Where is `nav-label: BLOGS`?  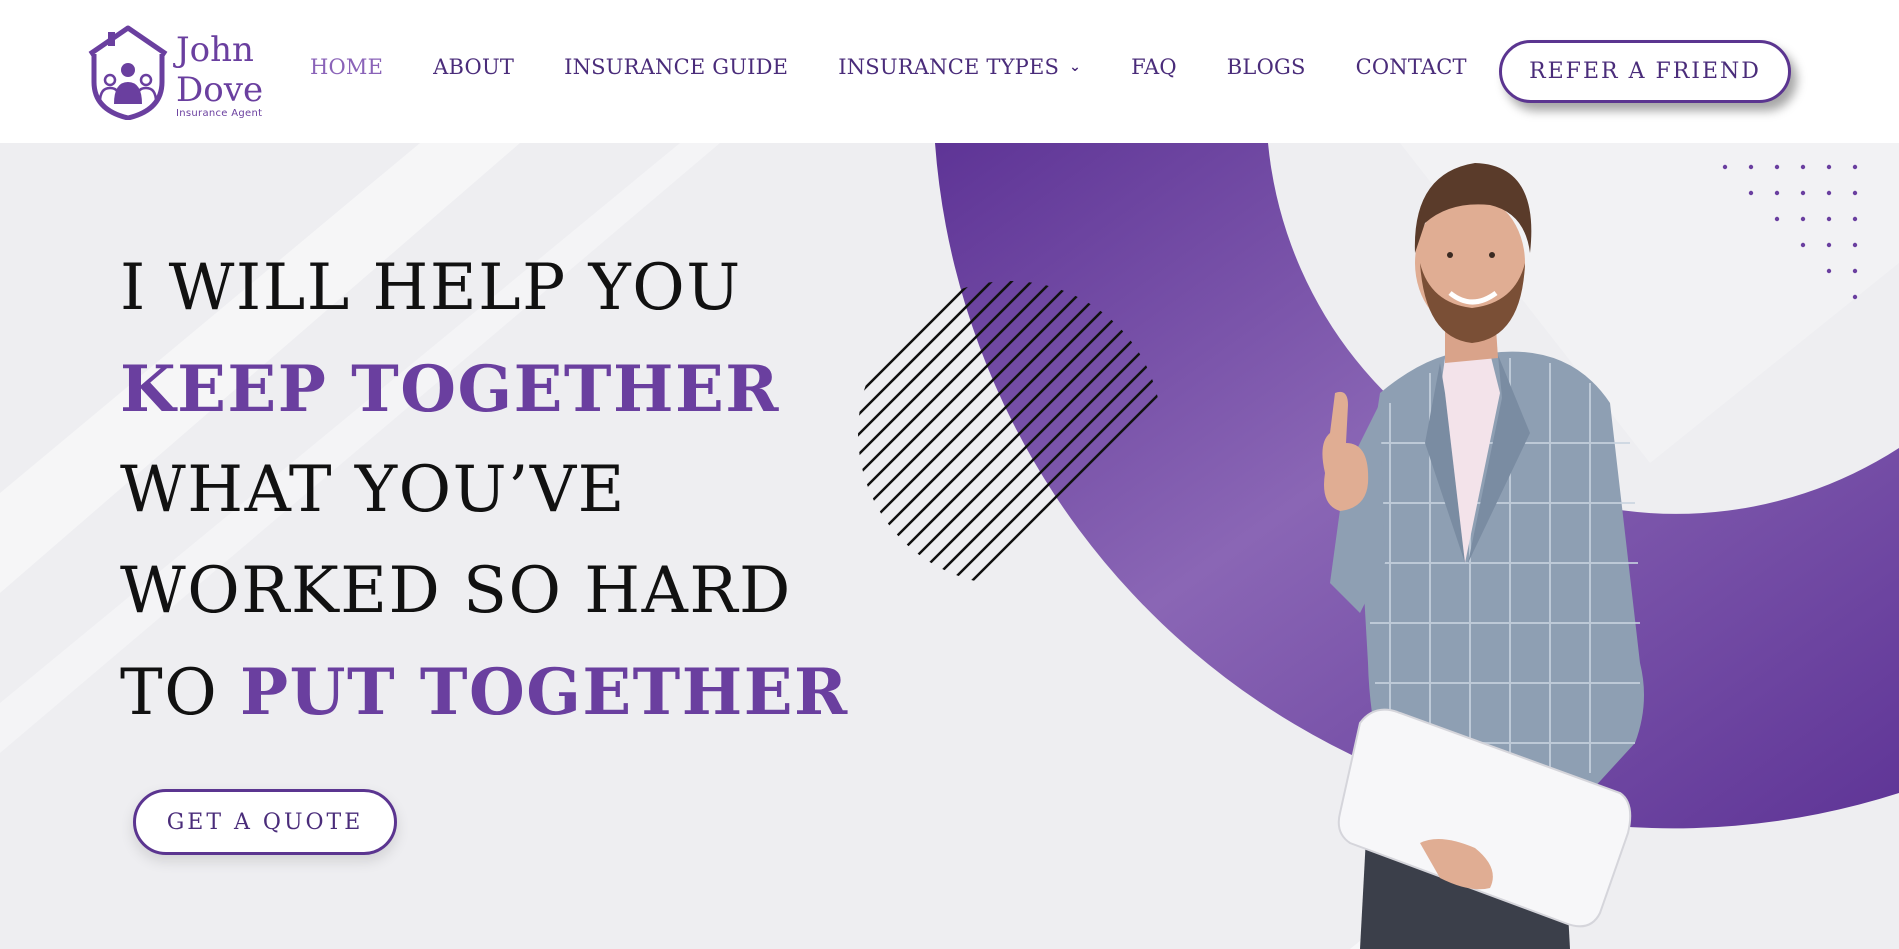 nav-label: BLOGS is located at coordinates (1266, 67).